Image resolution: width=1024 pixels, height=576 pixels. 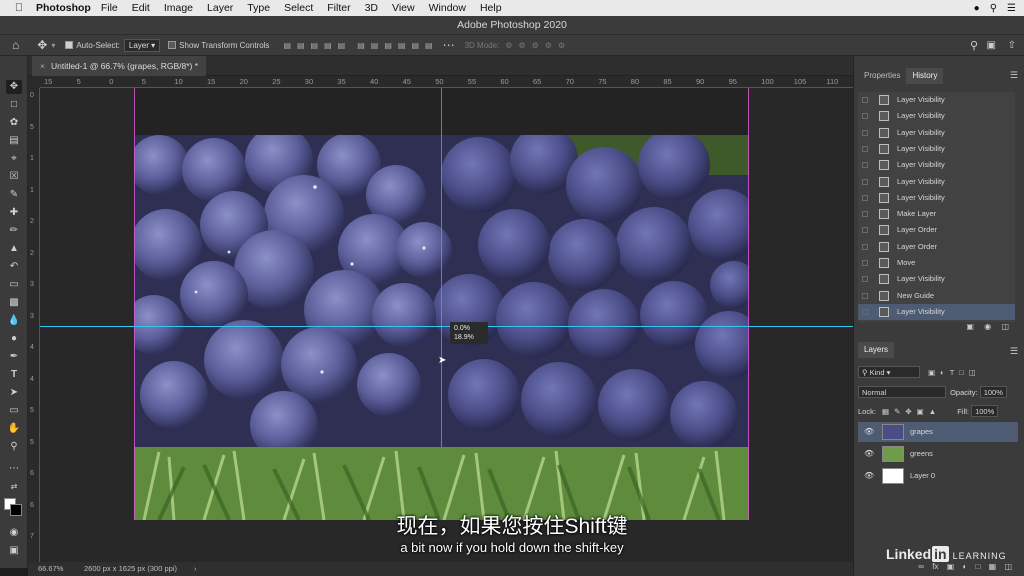 I want to click on gradient-tool-icon: ▩, so click(x=14, y=303).